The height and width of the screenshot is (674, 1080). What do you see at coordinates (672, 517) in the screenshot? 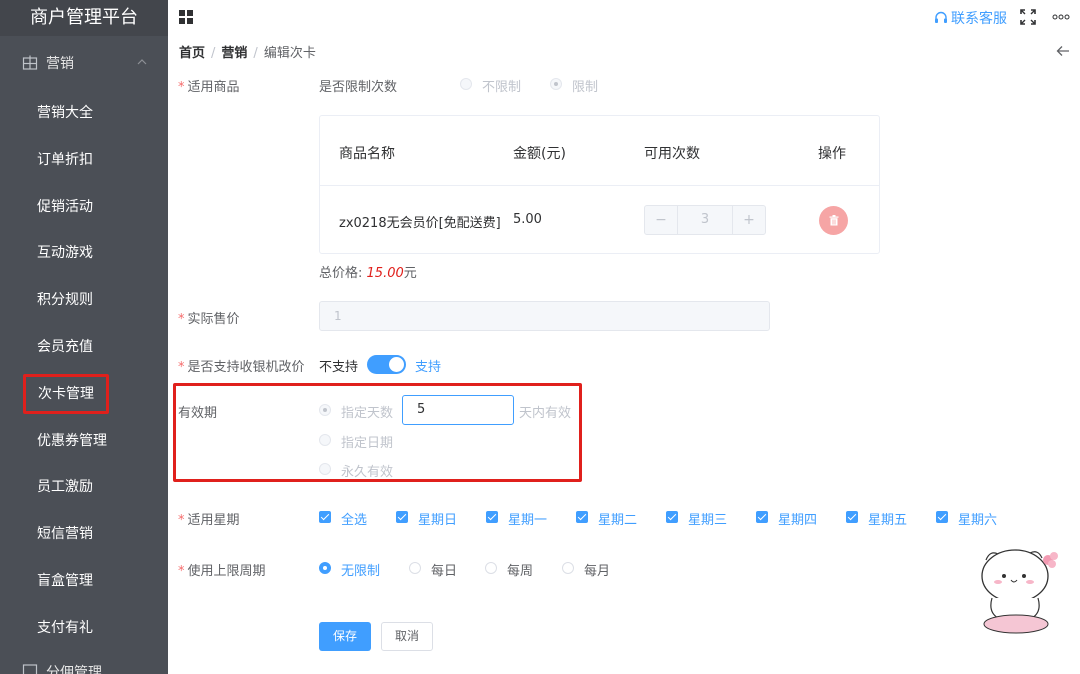
I see `checkbox-wednesday` at bounding box center [672, 517].